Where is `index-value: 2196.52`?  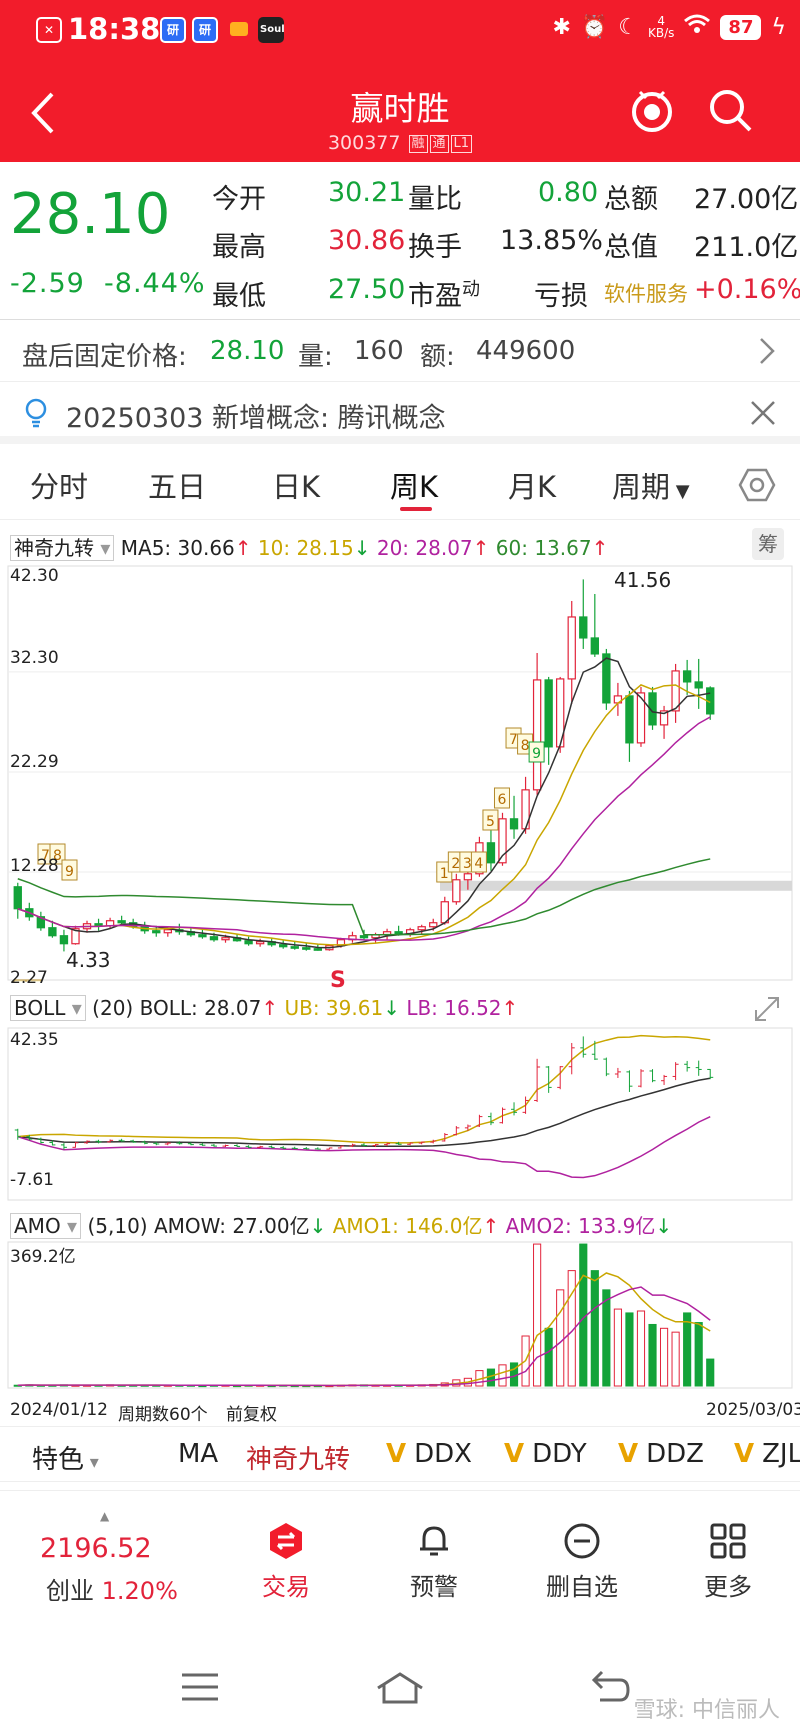
index-value: 2196.52 is located at coordinates (96, 1548).